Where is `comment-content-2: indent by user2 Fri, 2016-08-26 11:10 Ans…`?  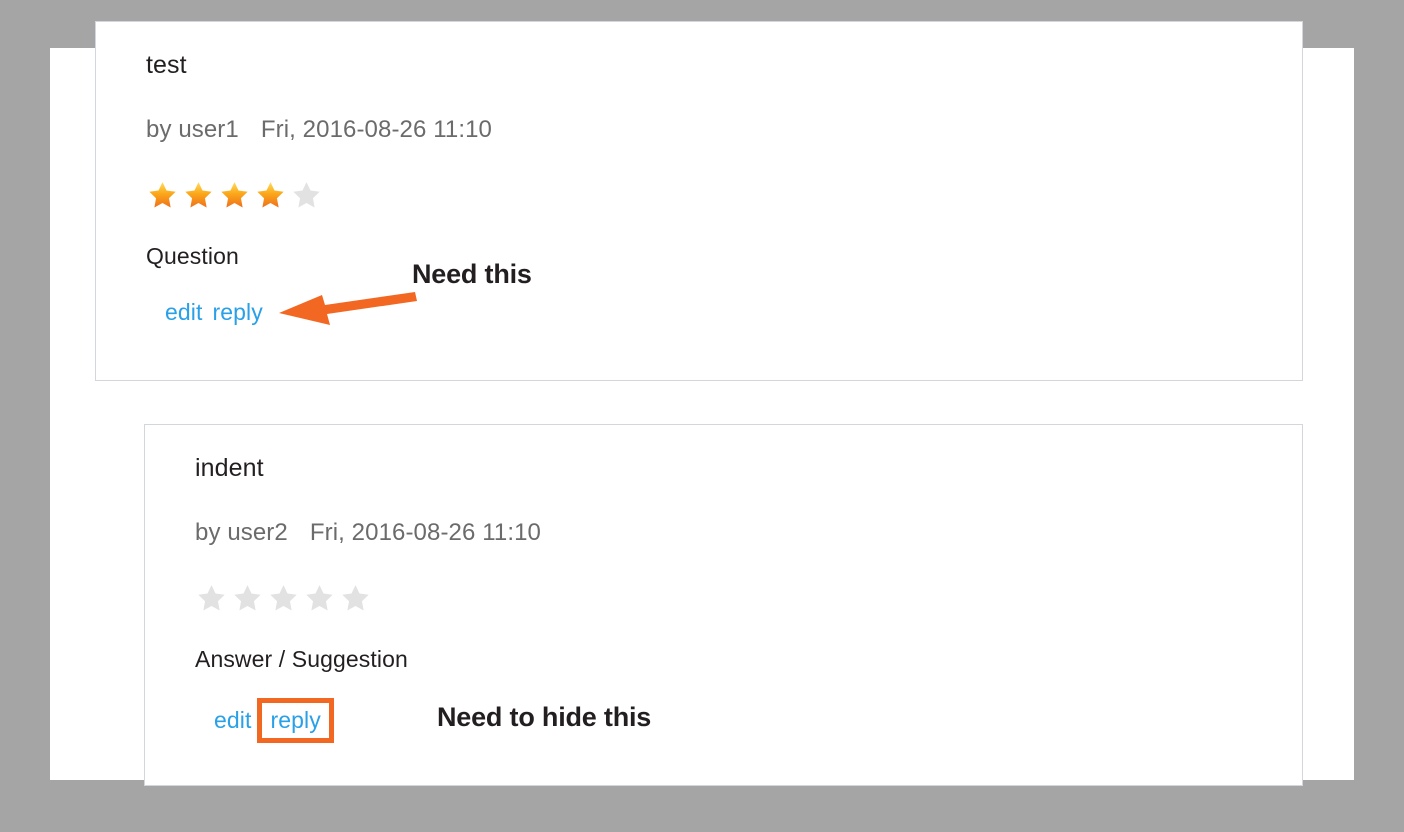
comment-content-2: indent by user2 Fri, 2016-08-26 11:10 Ans… is located at coordinates (368, 598).